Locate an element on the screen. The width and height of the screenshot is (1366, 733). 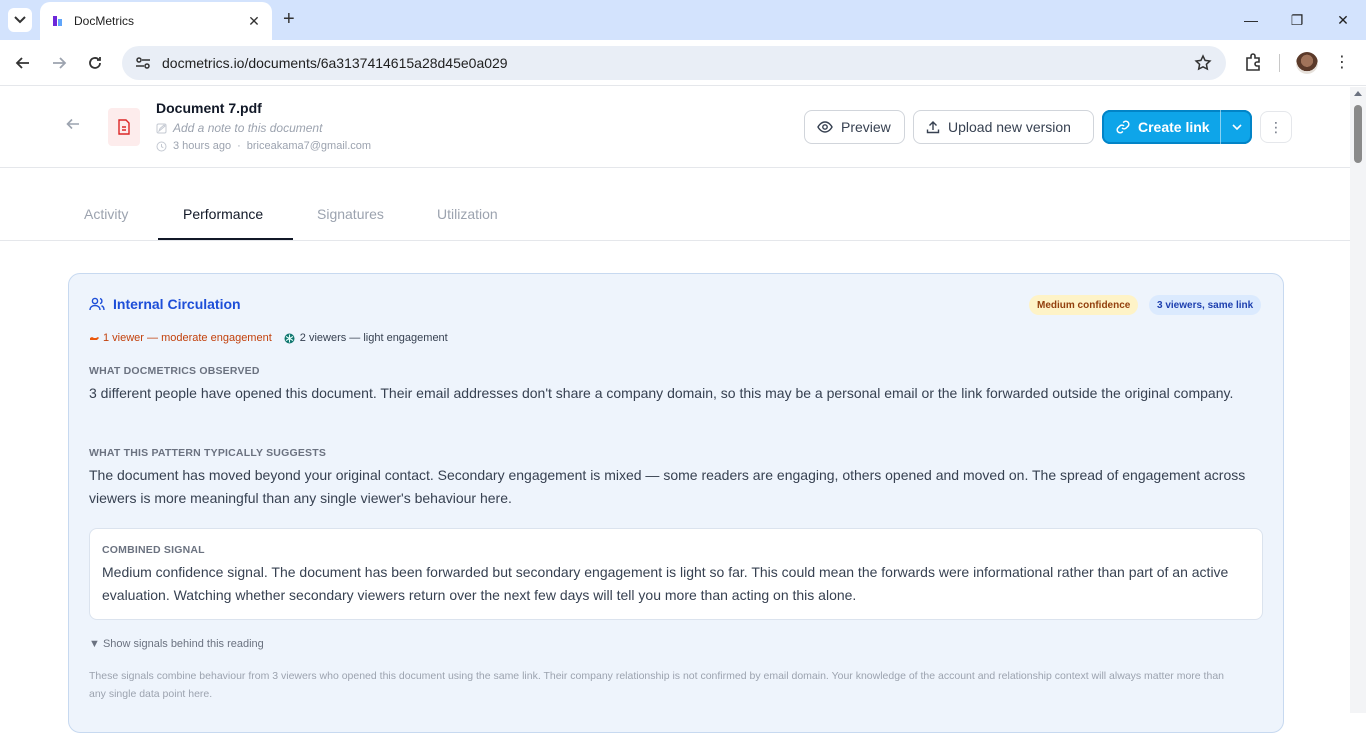
hand-icon is located at coordinates (94, 338).